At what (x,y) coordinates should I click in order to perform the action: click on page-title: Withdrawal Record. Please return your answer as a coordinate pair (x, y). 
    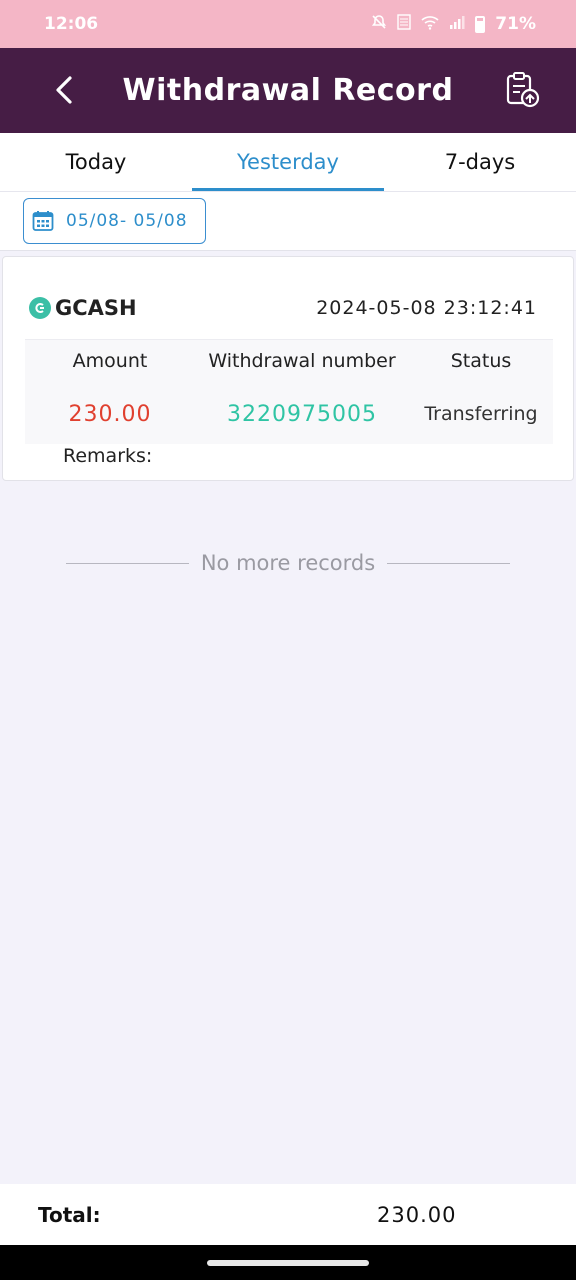
    Looking at the image, I should click on (288, 90).